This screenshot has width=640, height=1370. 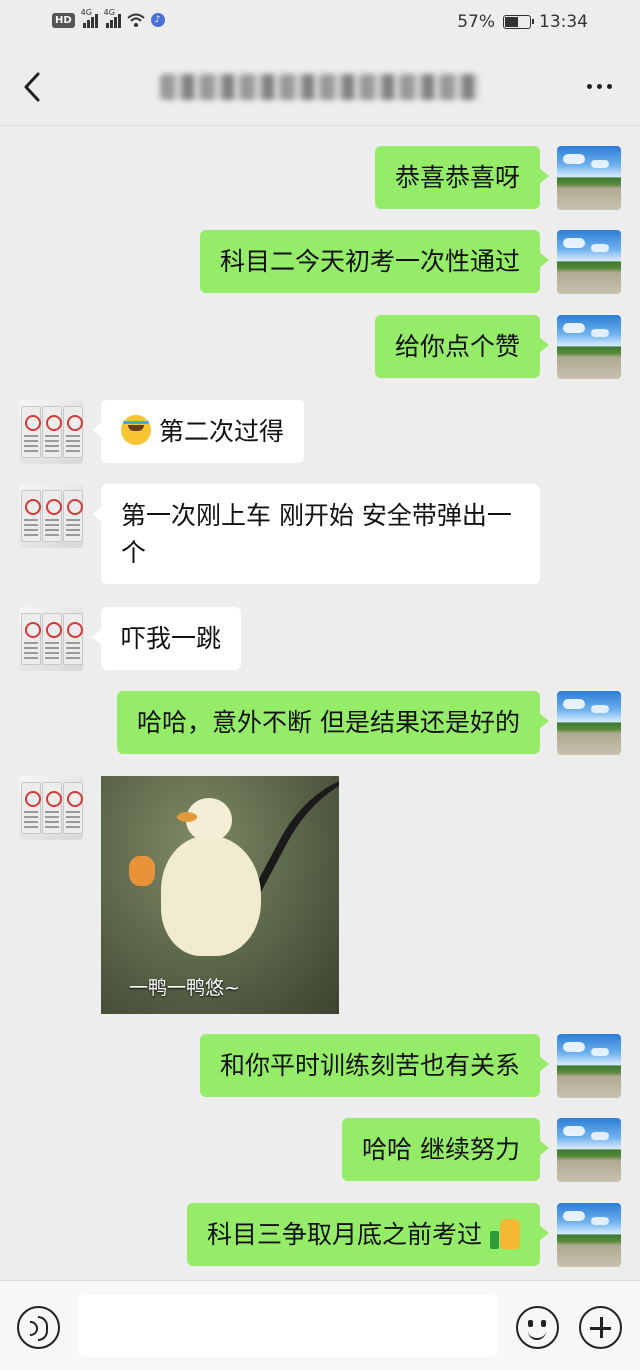 I want to click on input-bar, so click(x=320, y=1325).